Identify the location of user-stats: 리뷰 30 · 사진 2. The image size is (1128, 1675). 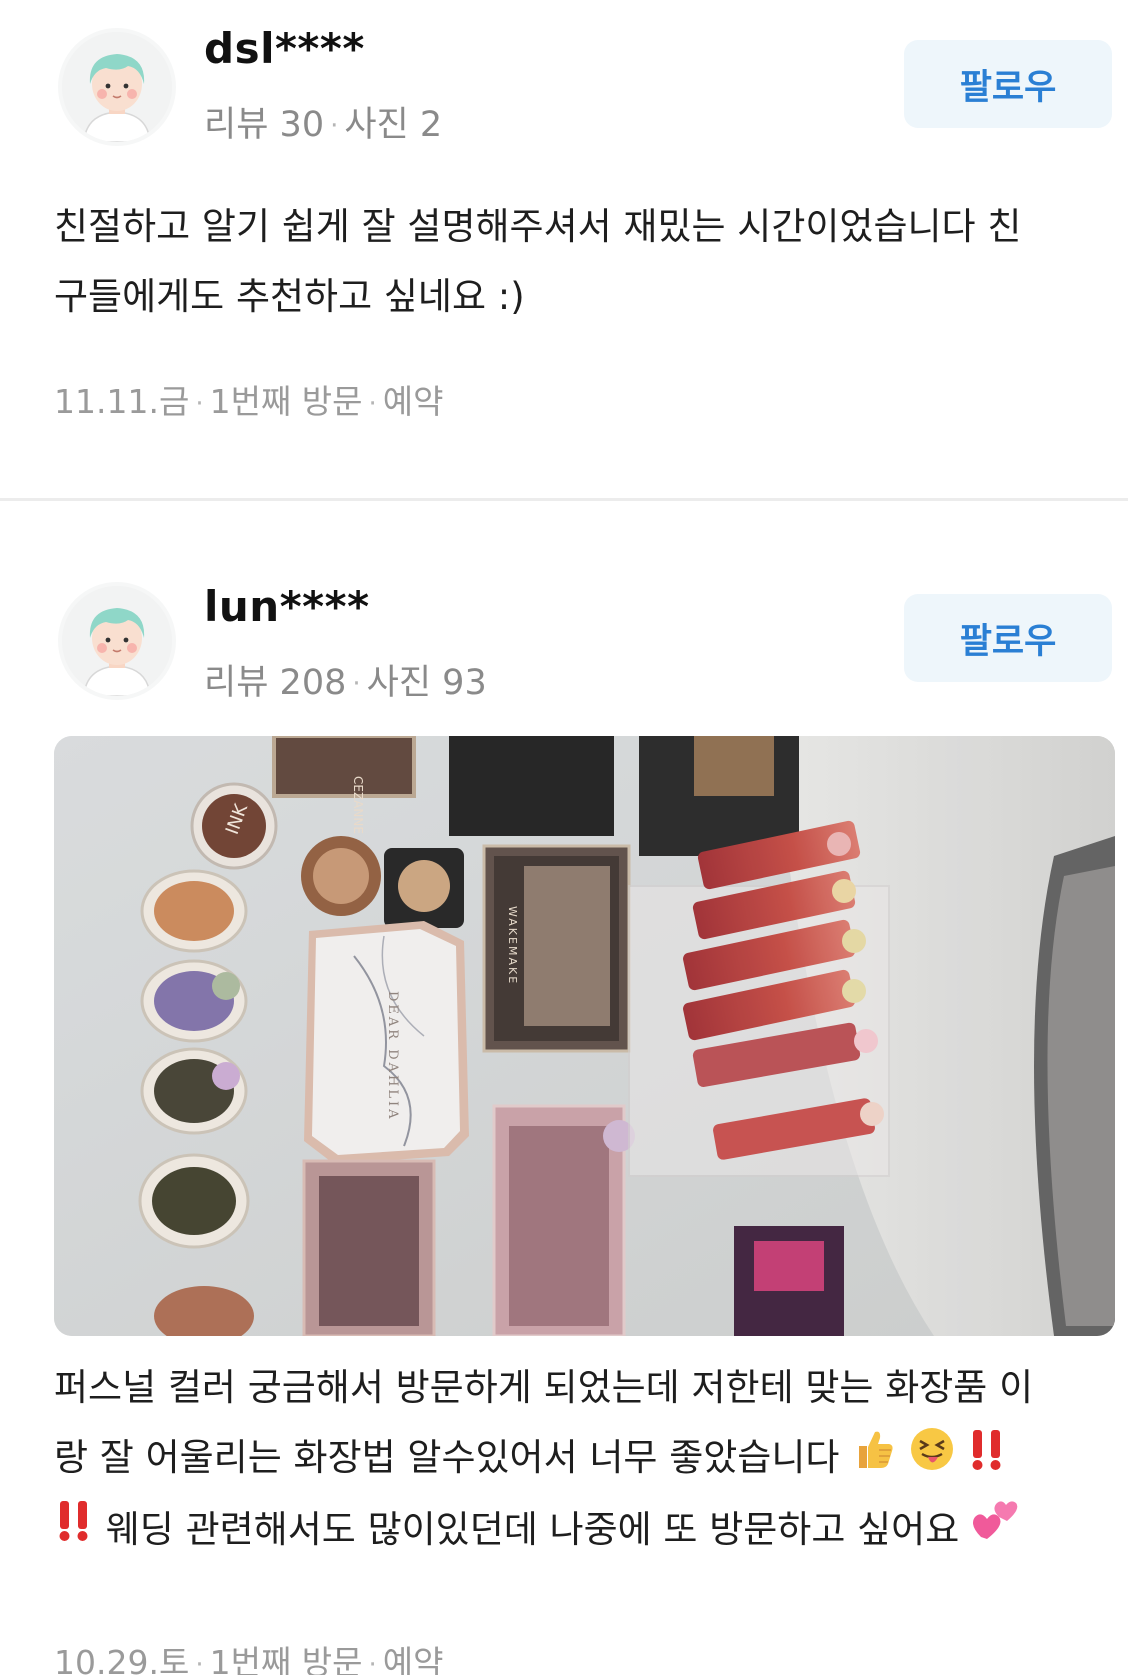
(323, 121).